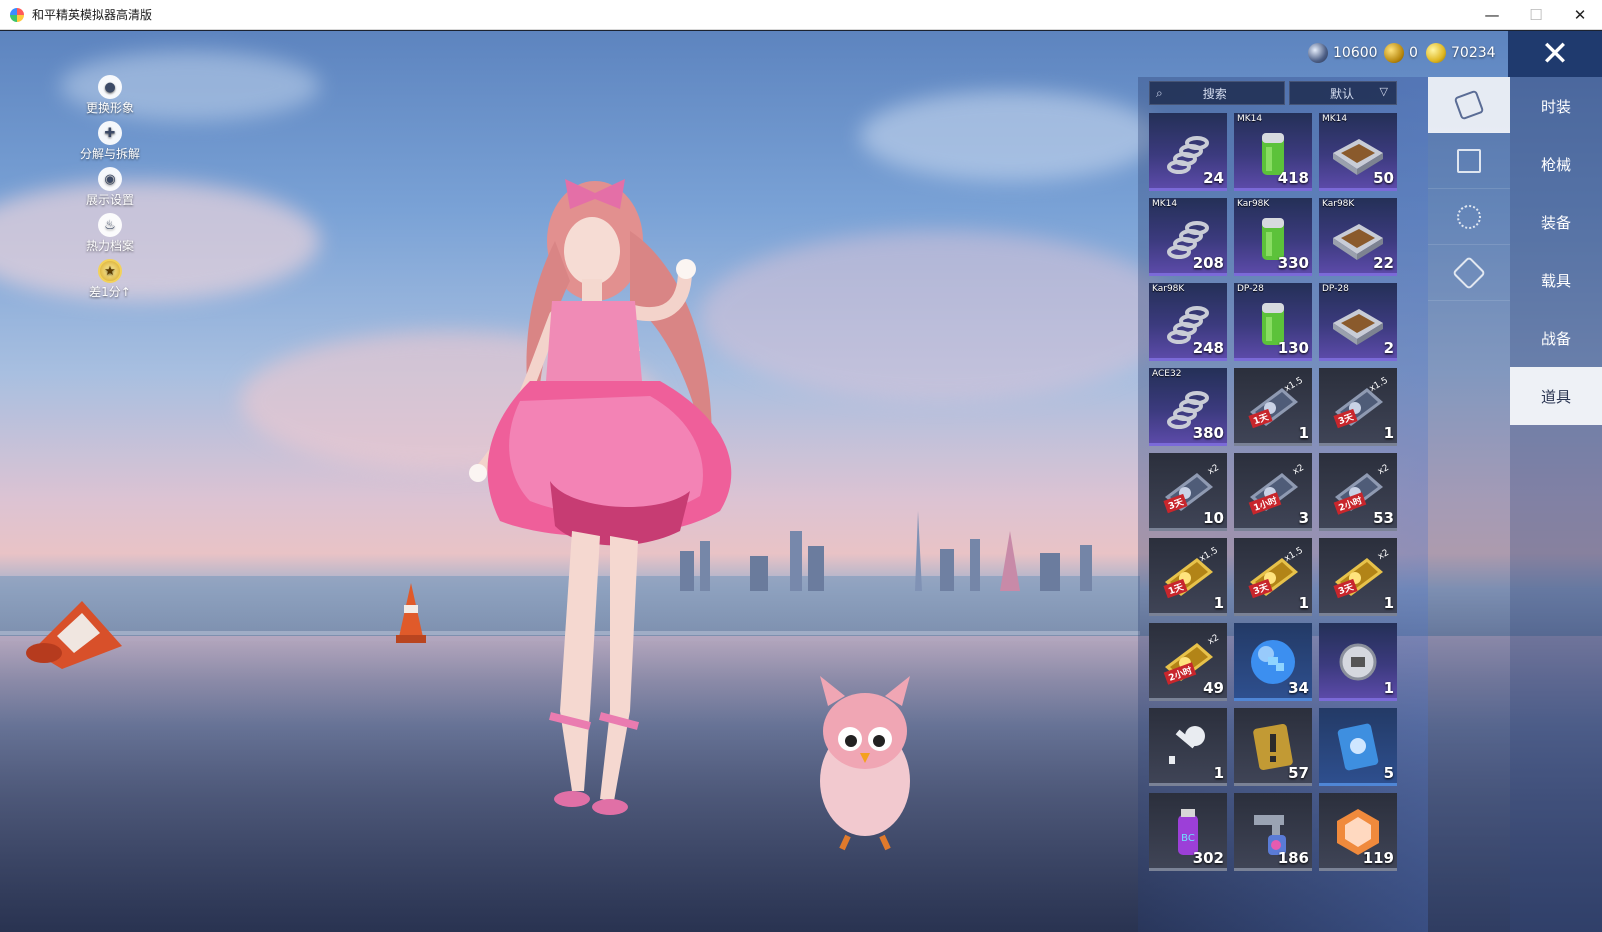 Image resolution: width=1602 pixels, height=932 pixels. What do you see at coordinates (1358, 832) in the screenshot?
I see `inventory-slot: 119` at bounding box center [1358, 832].